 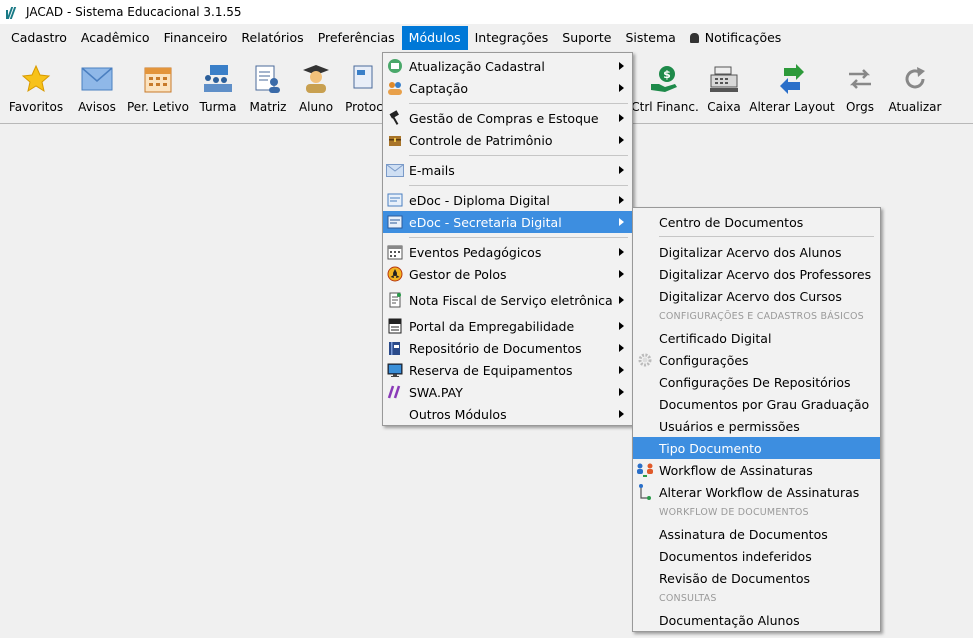 I want to click on submenu-item-digitalizar-alunos: Digitalizar Acervo dos Alunos, so click(x=756, y=252).